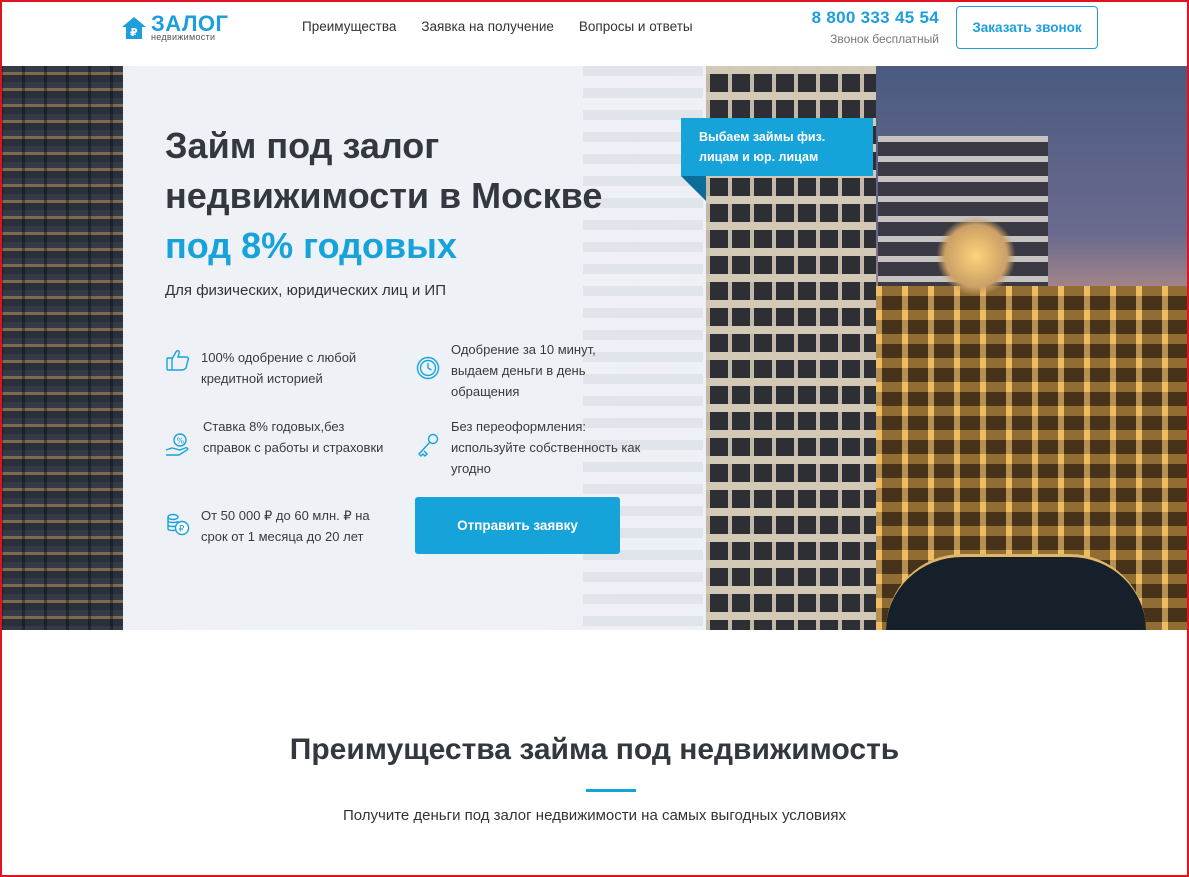 This screenshot has height=877, width=1189. What do you see at coordinates (693, 188) in the screenshot?
I see `badge-fold` at bounding box center [693, 188].